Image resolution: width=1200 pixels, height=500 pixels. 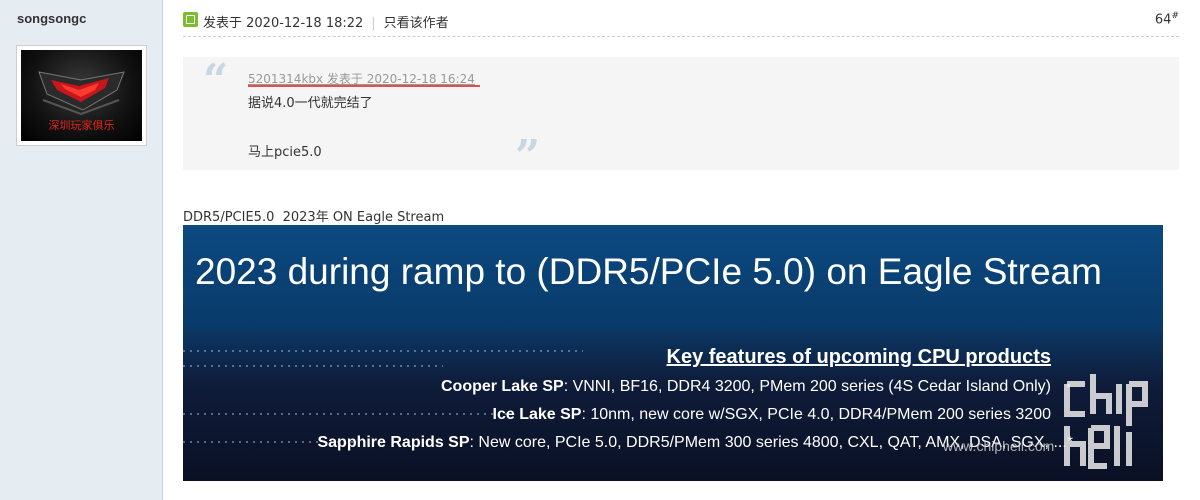 What do you see at coordinates (999, 446) in the screenshot?
I see `watermark-url: www.chiphell.com` at bounding box center [999, 446].